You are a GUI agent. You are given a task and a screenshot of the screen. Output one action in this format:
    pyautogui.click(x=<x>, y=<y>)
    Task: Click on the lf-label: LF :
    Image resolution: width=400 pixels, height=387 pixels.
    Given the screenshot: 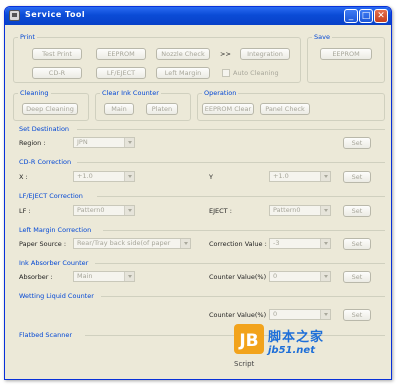 What is the action you would take?
    pyautogui.click(x=25, y=211)
    